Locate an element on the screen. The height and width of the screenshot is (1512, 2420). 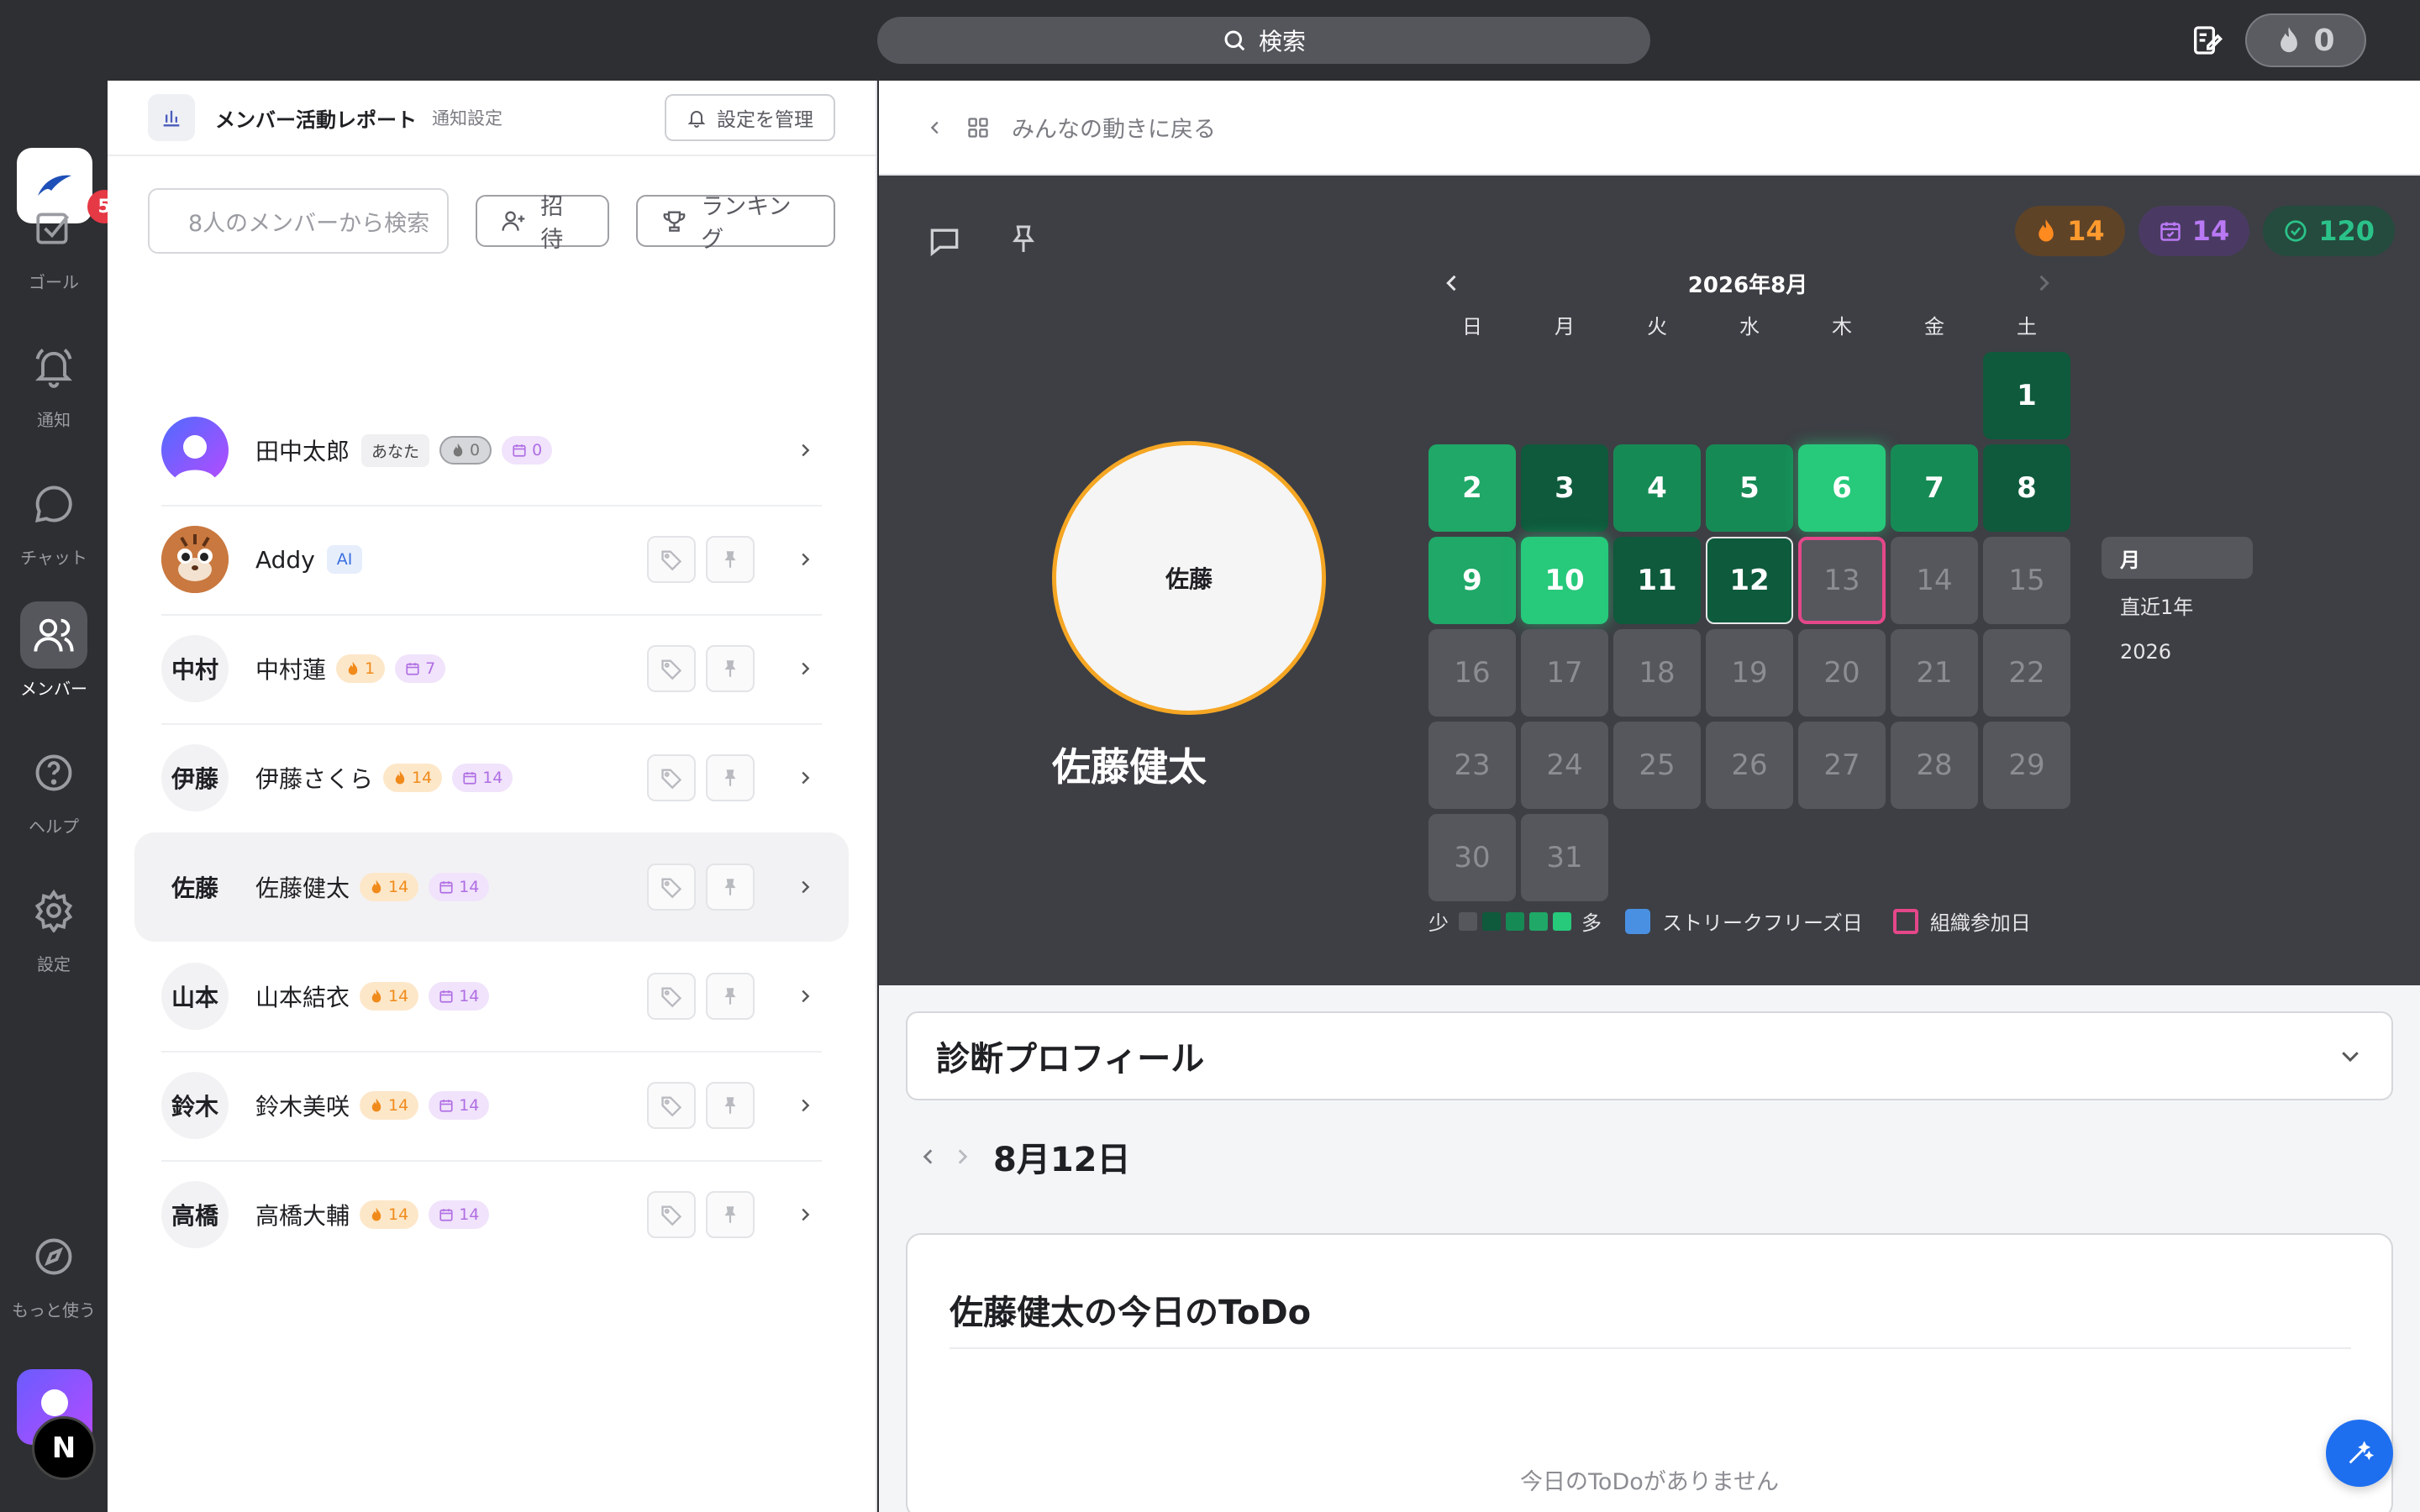
tab-month: 月 is located at coordinates (2177, 558).